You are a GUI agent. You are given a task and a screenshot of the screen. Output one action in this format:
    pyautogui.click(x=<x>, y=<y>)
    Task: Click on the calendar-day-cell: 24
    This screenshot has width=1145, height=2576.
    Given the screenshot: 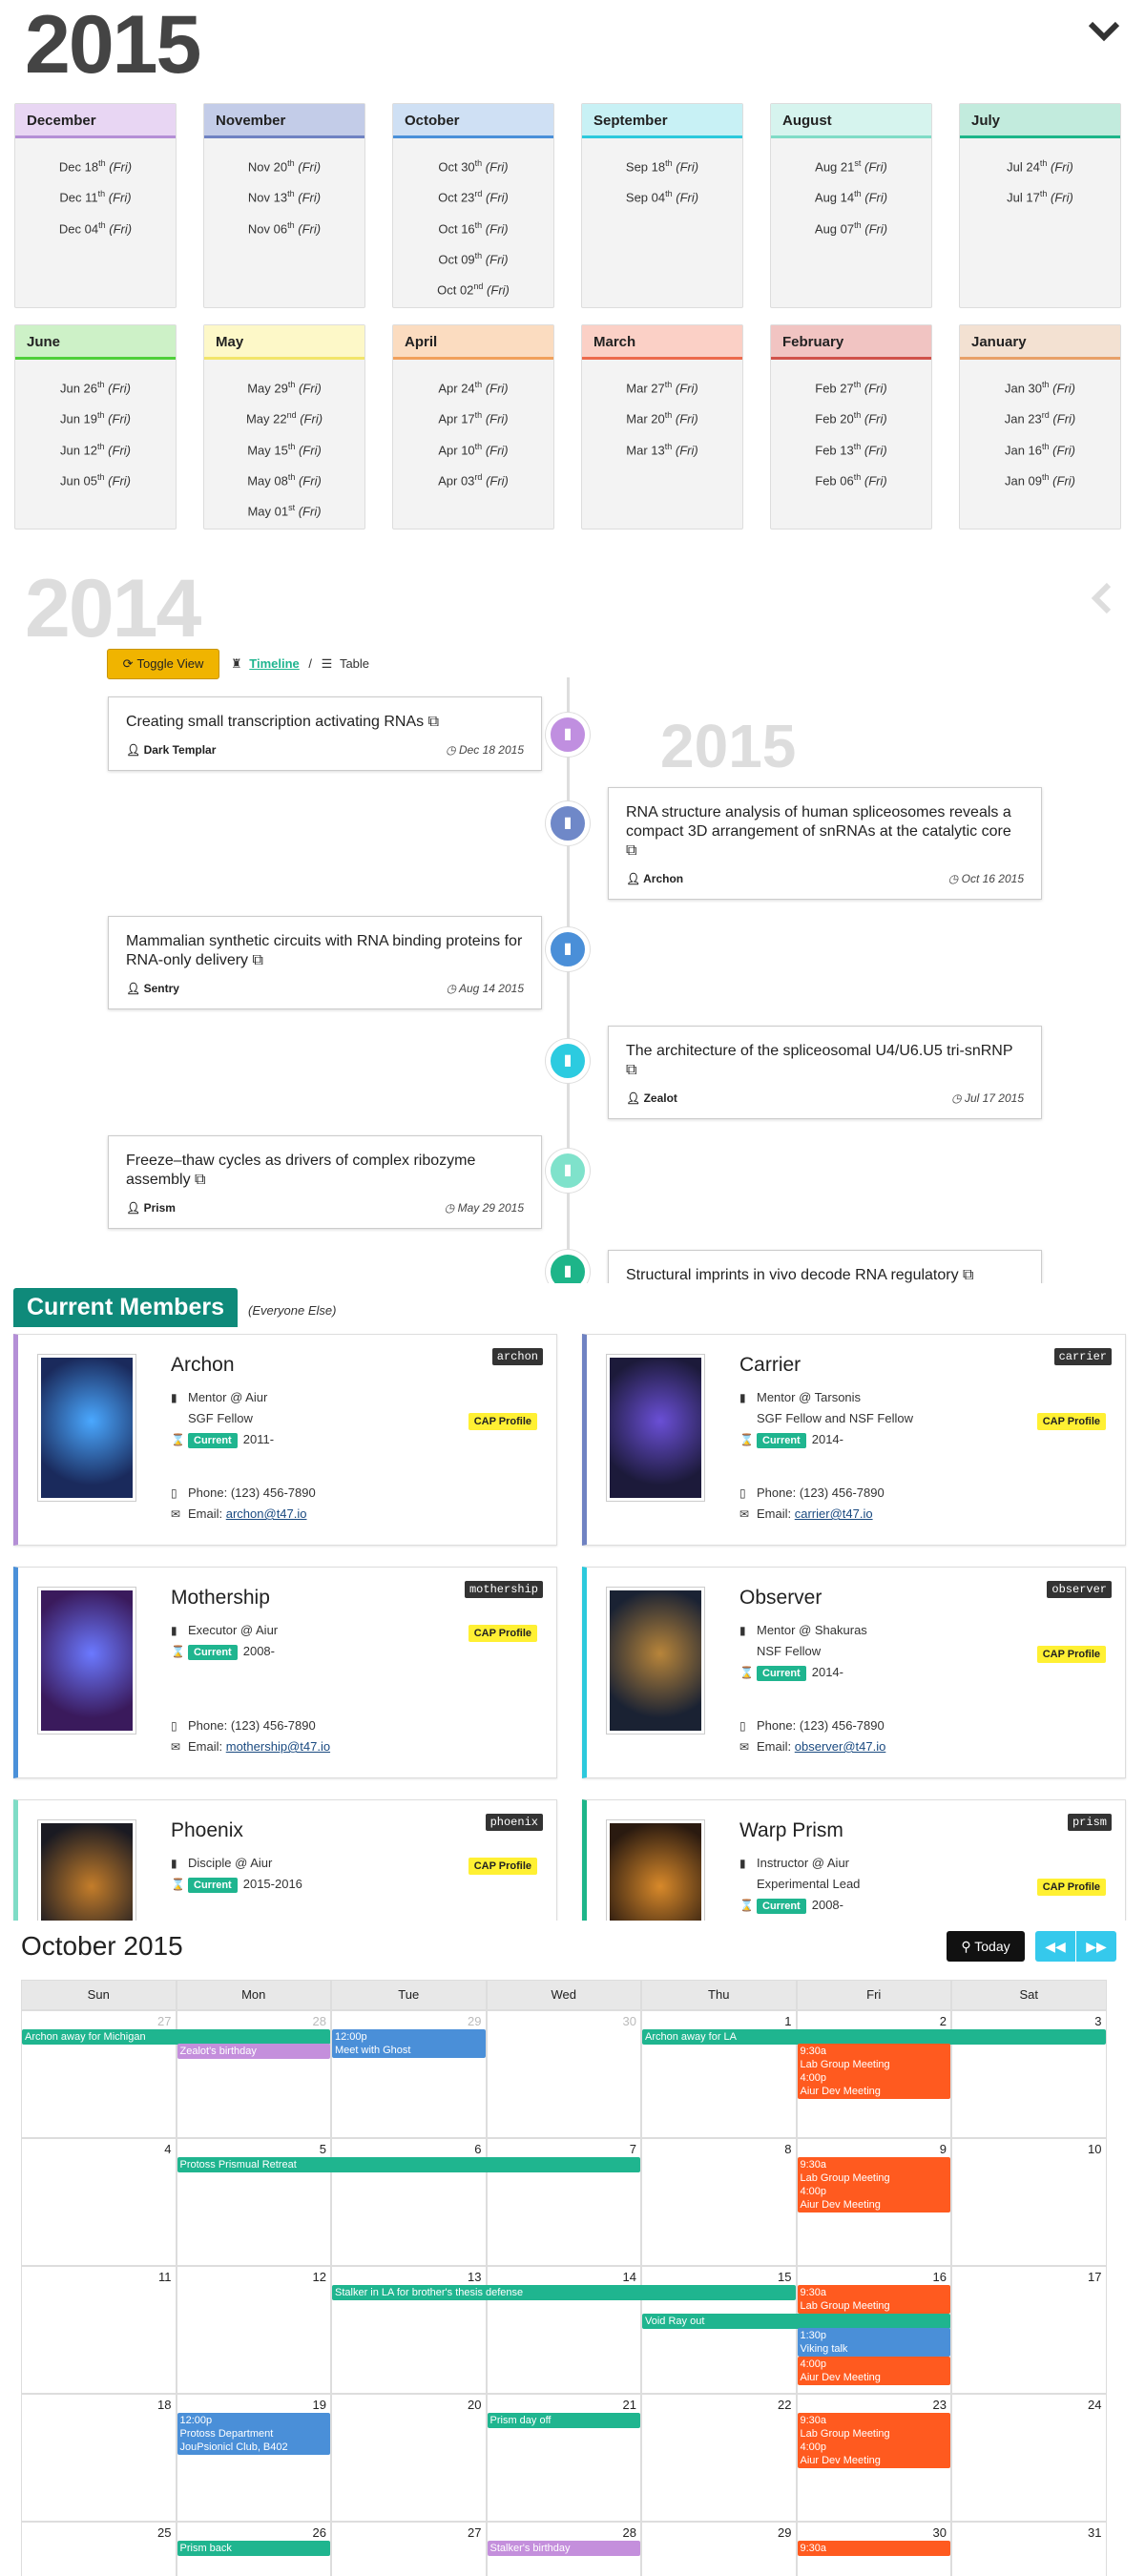 What is the action you would take?
    pyautogui.click(x=1029, y=2458)
    